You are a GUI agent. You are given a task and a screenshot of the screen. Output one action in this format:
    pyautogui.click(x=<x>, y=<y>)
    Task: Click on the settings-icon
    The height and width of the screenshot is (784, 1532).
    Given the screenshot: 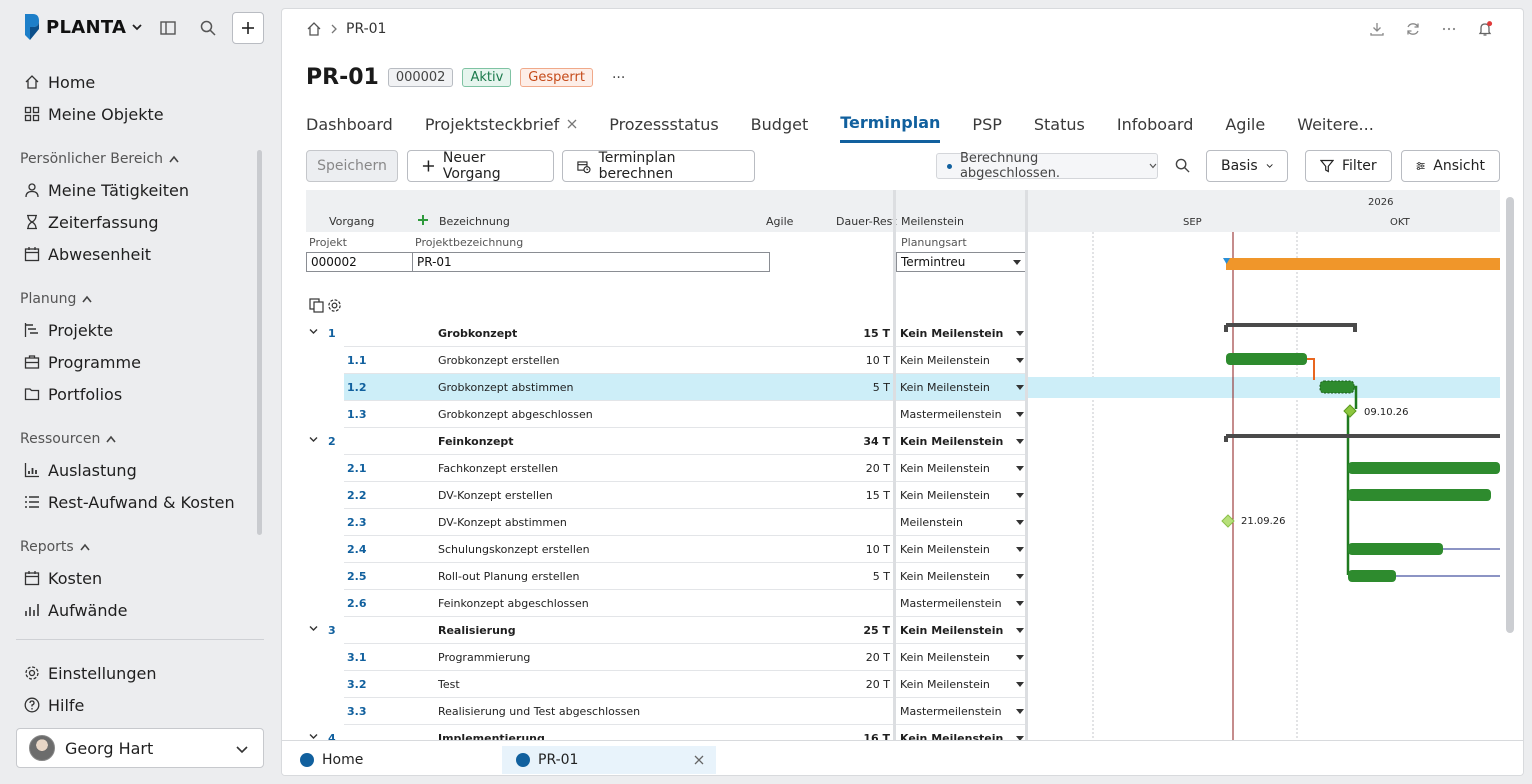 What is the action you would take?
    pyautogui.click(x=334, y=305)
    